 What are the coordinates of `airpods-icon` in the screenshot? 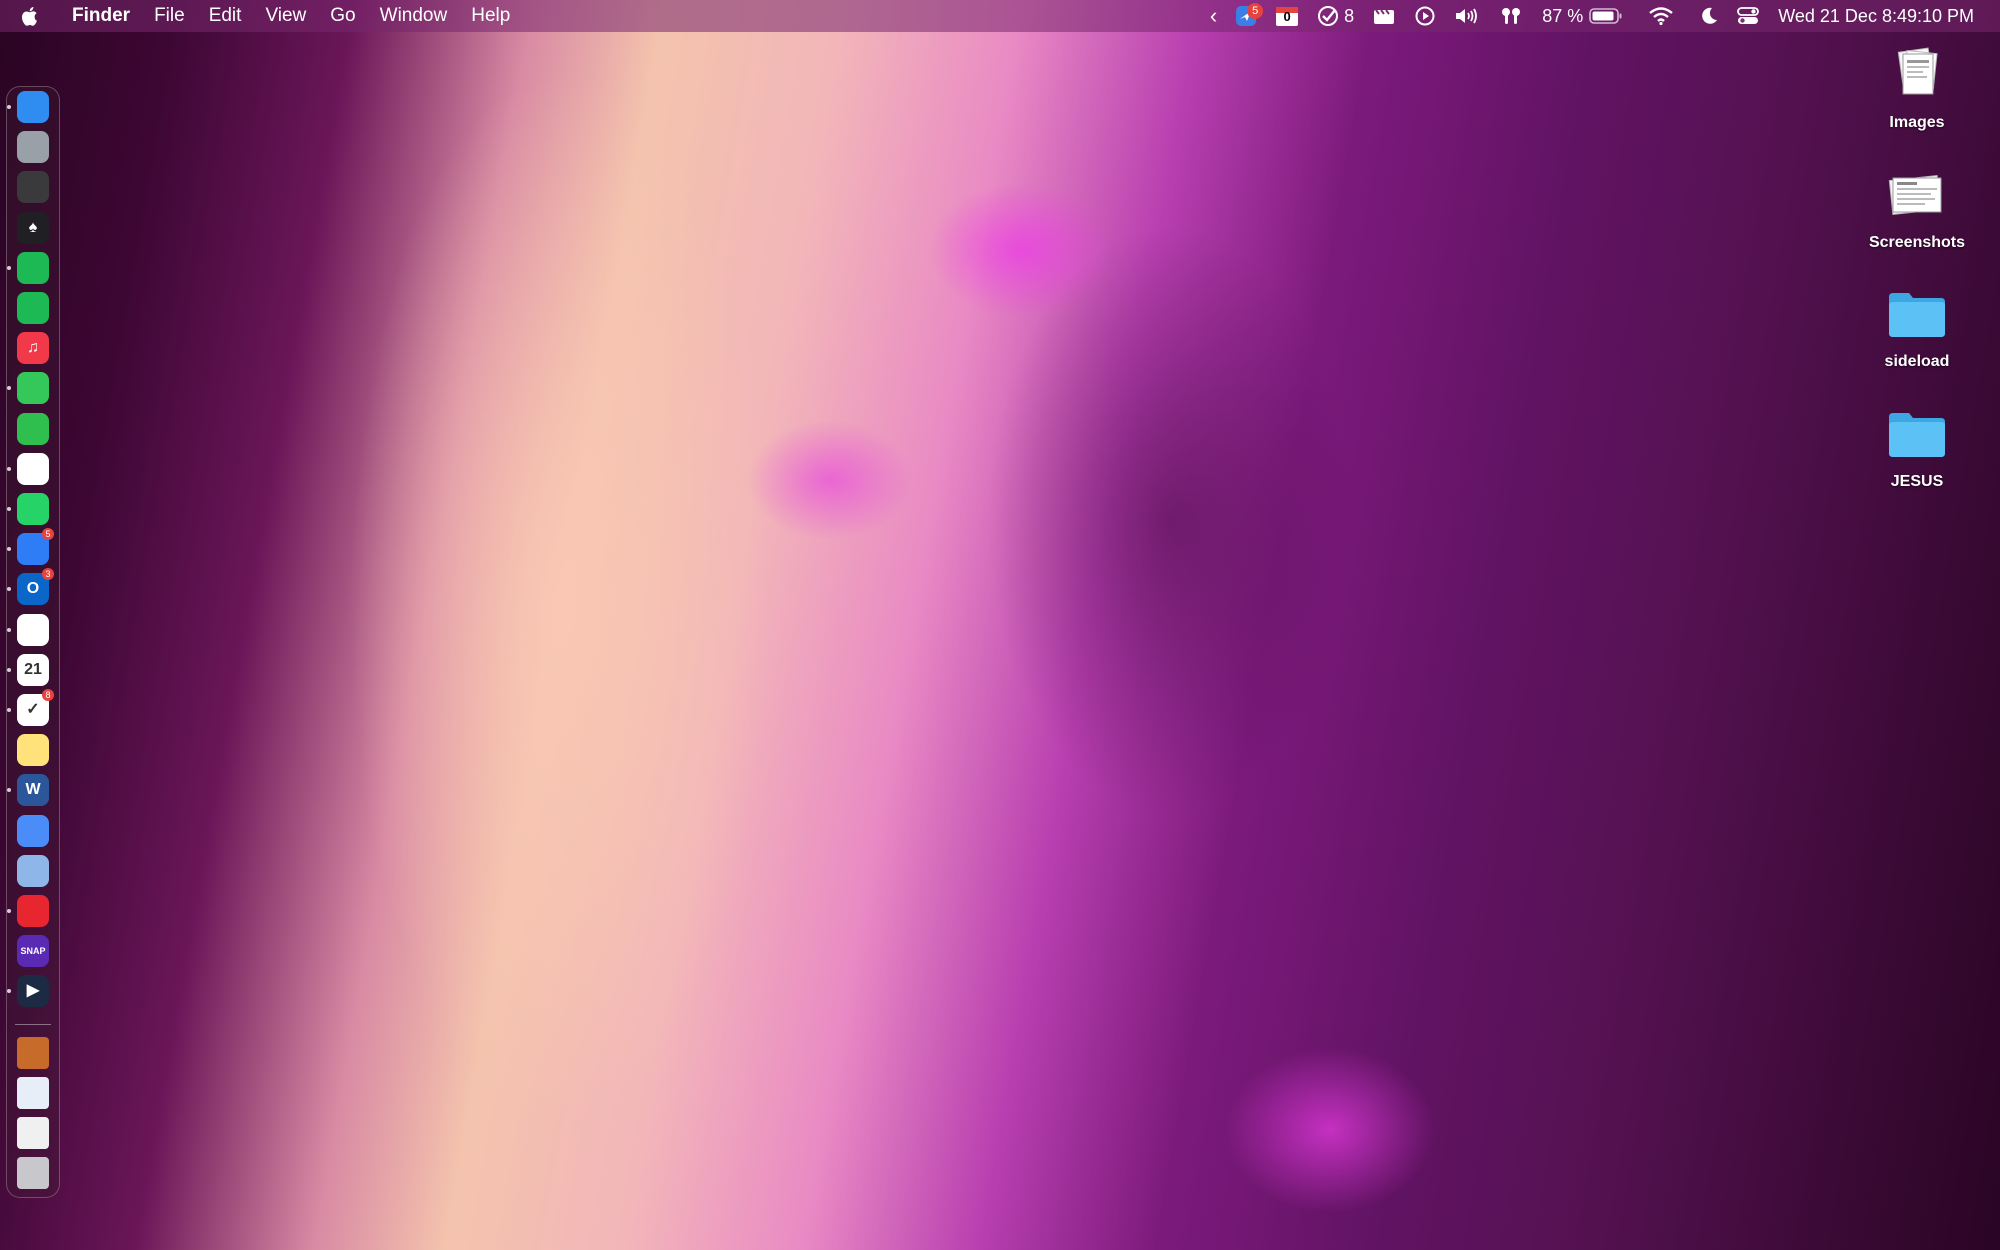 It's located at (1511, 16).